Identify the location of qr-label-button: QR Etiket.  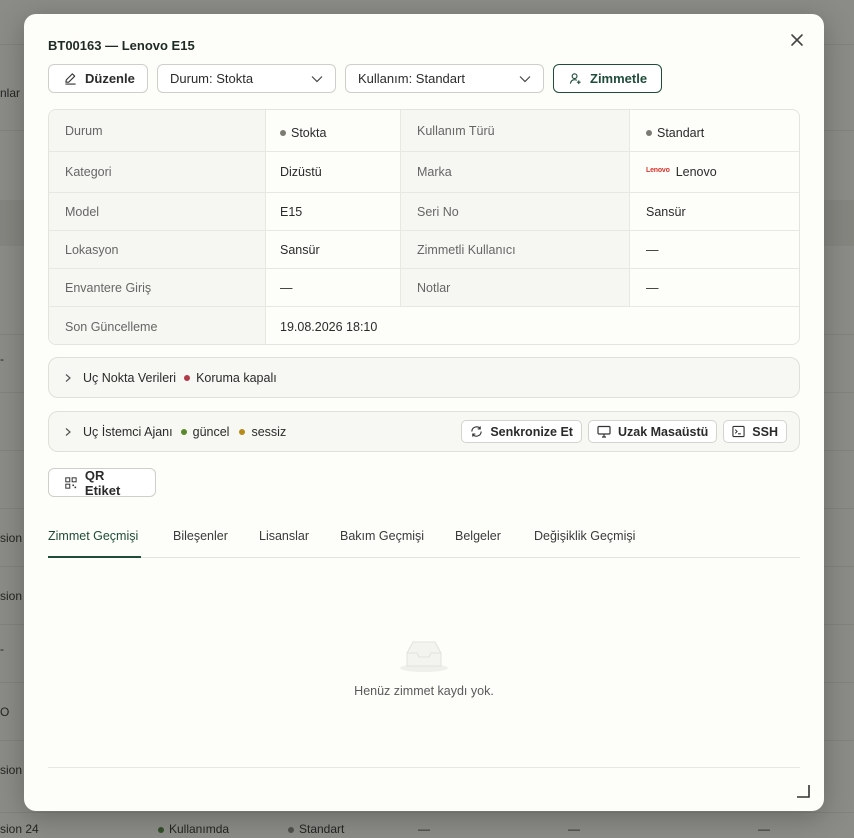
(102, 482).